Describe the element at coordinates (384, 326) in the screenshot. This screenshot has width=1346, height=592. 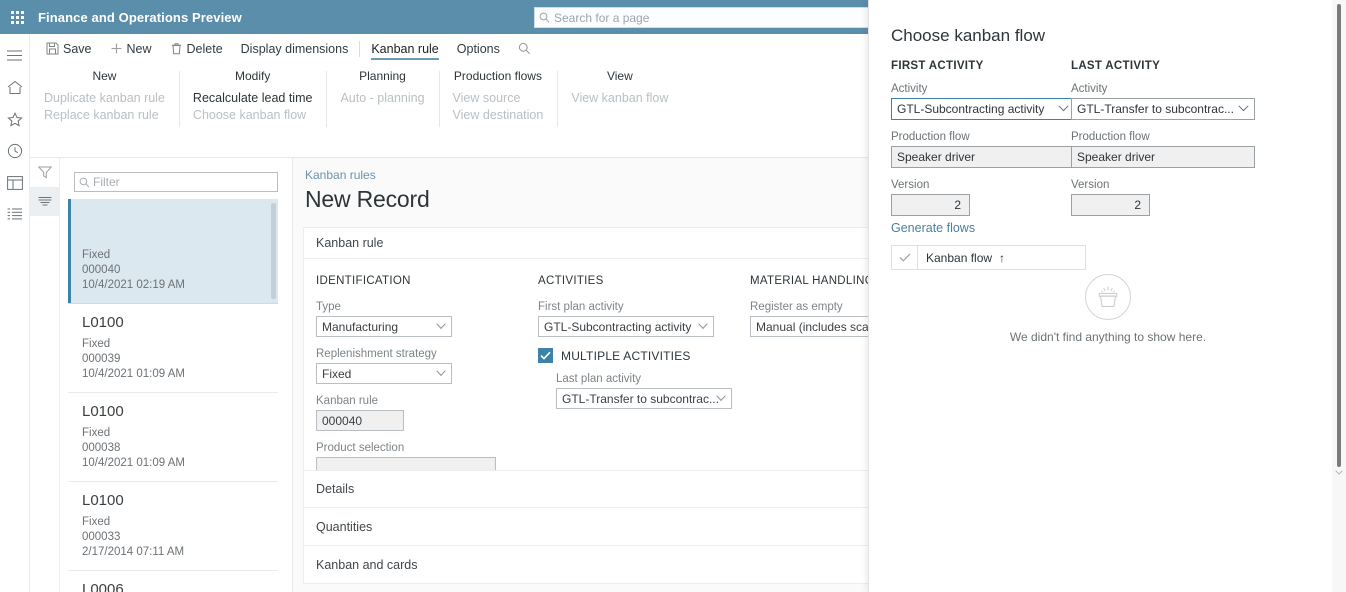
I see `type-select: Manufacturing` at that location.